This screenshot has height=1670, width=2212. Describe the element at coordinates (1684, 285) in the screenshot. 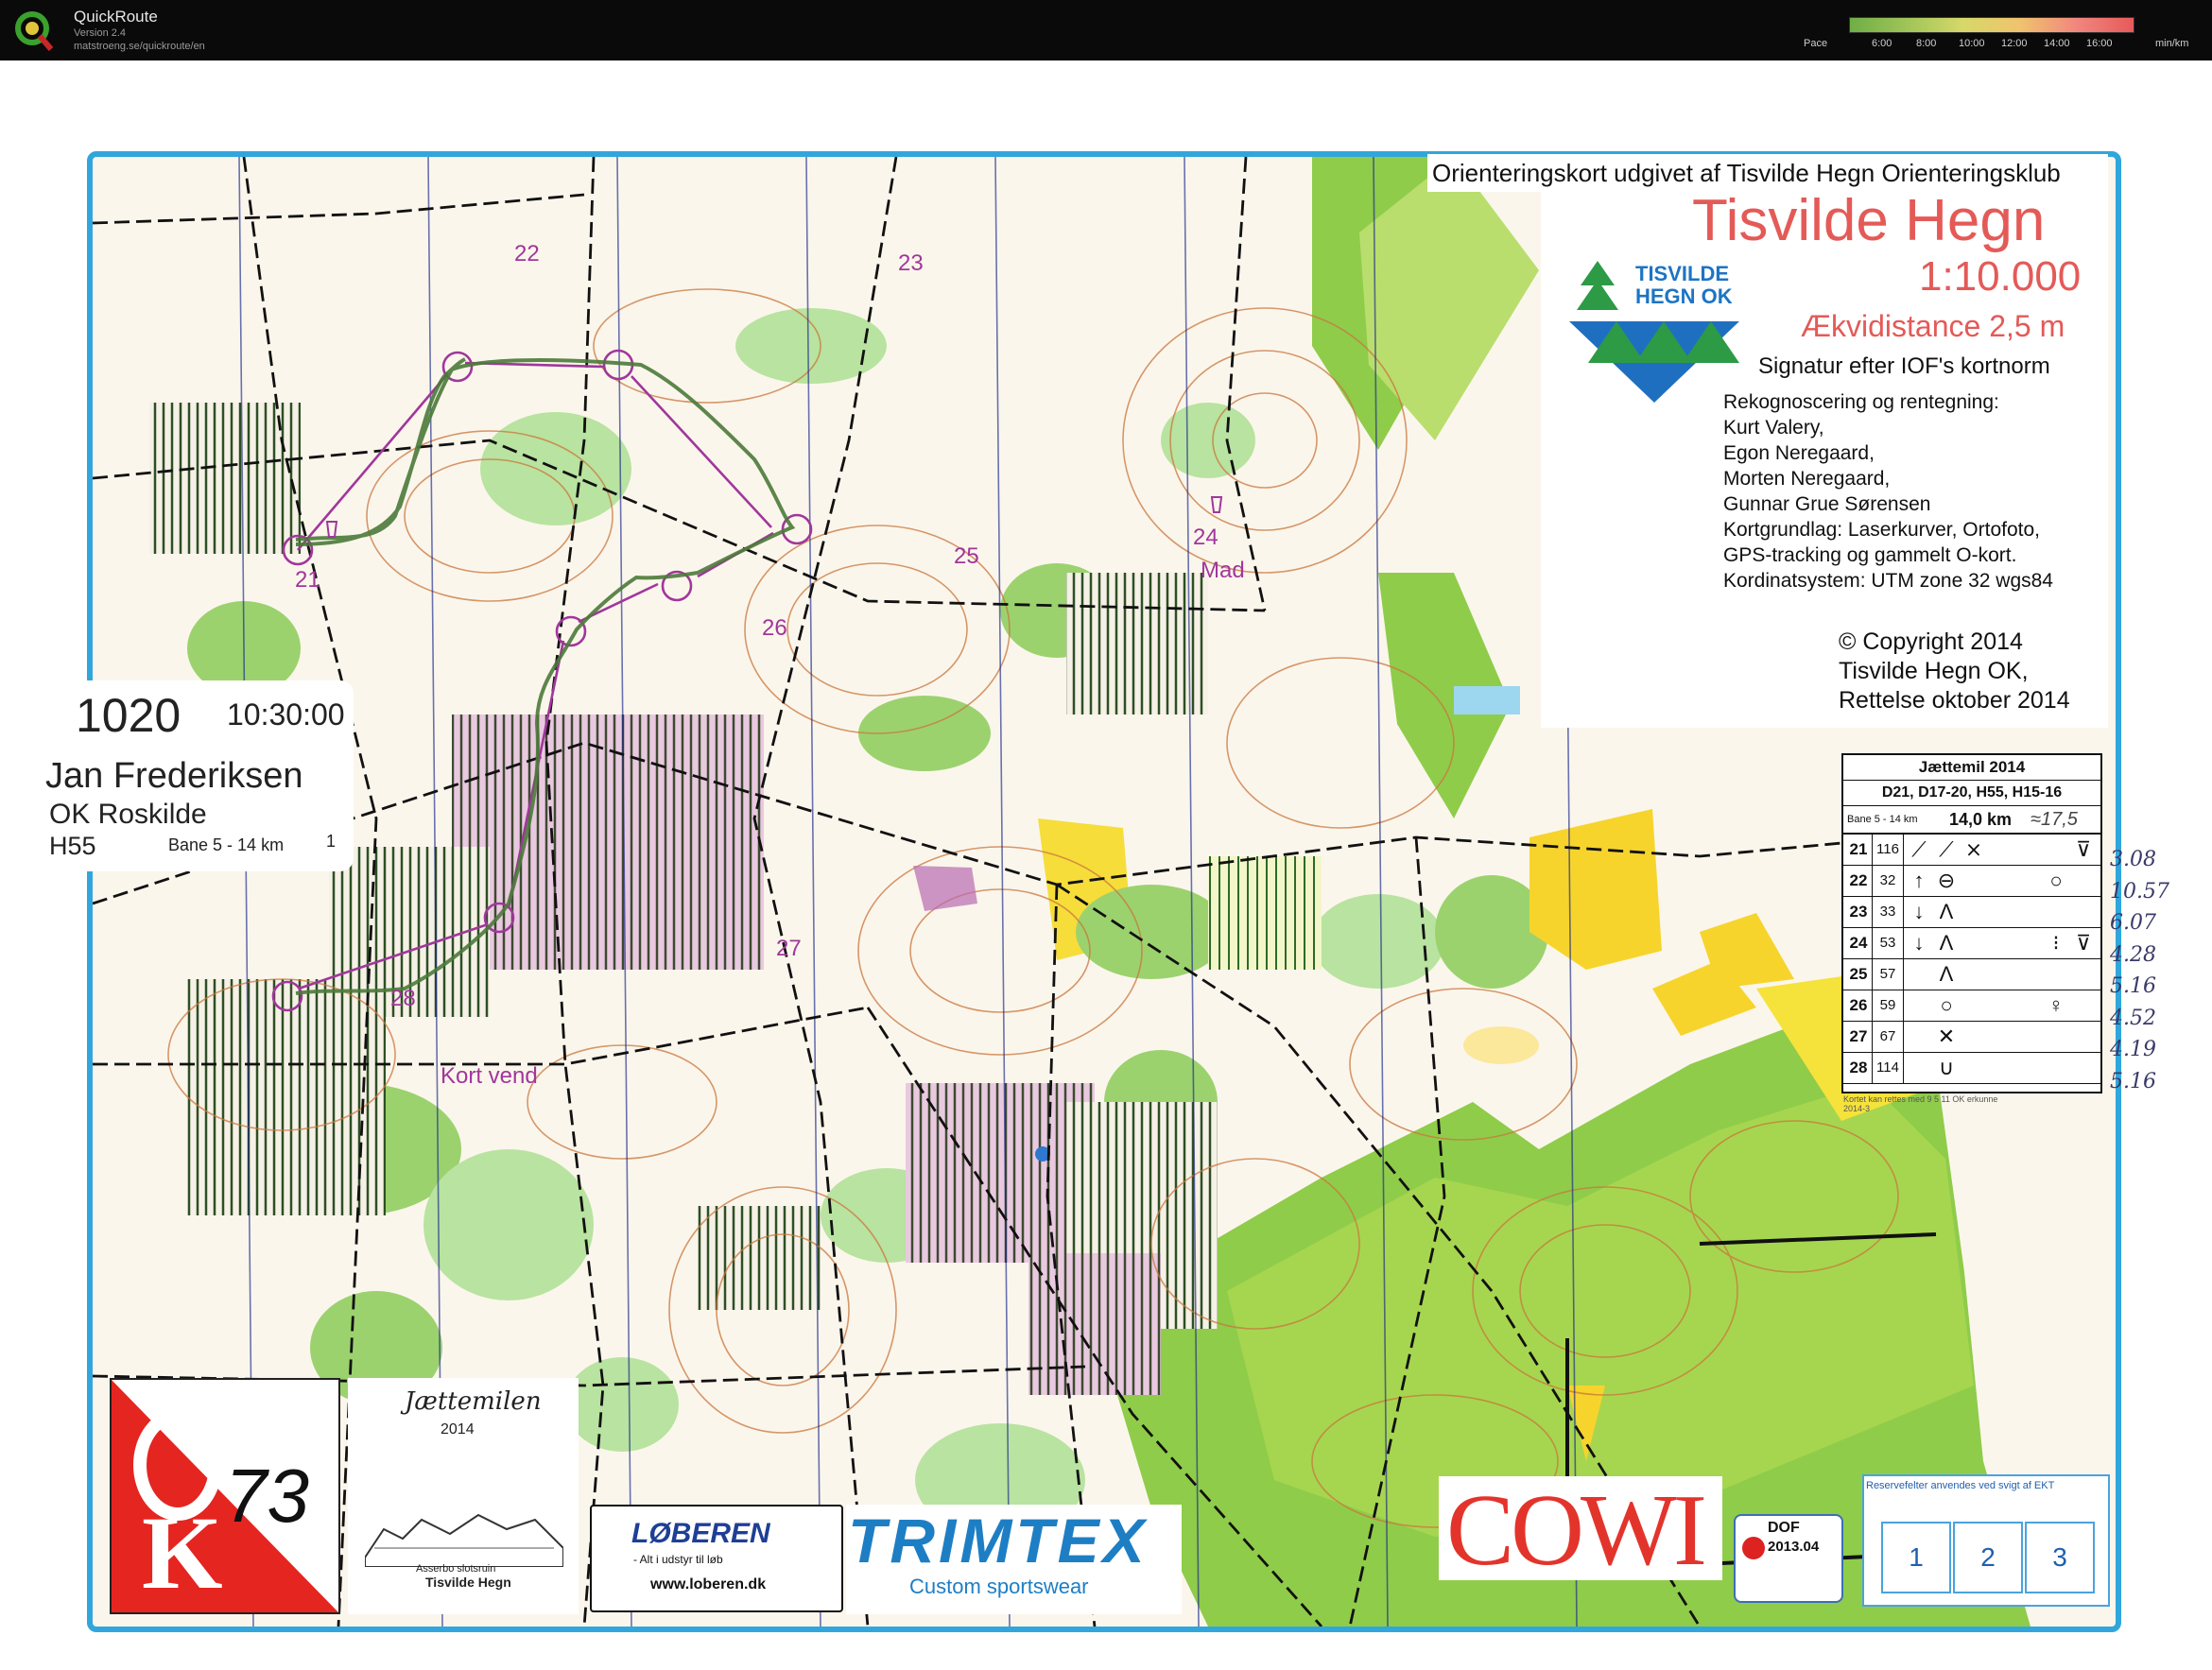

I see `club-logo-text: TISVILDE HEGN OK` at that location.